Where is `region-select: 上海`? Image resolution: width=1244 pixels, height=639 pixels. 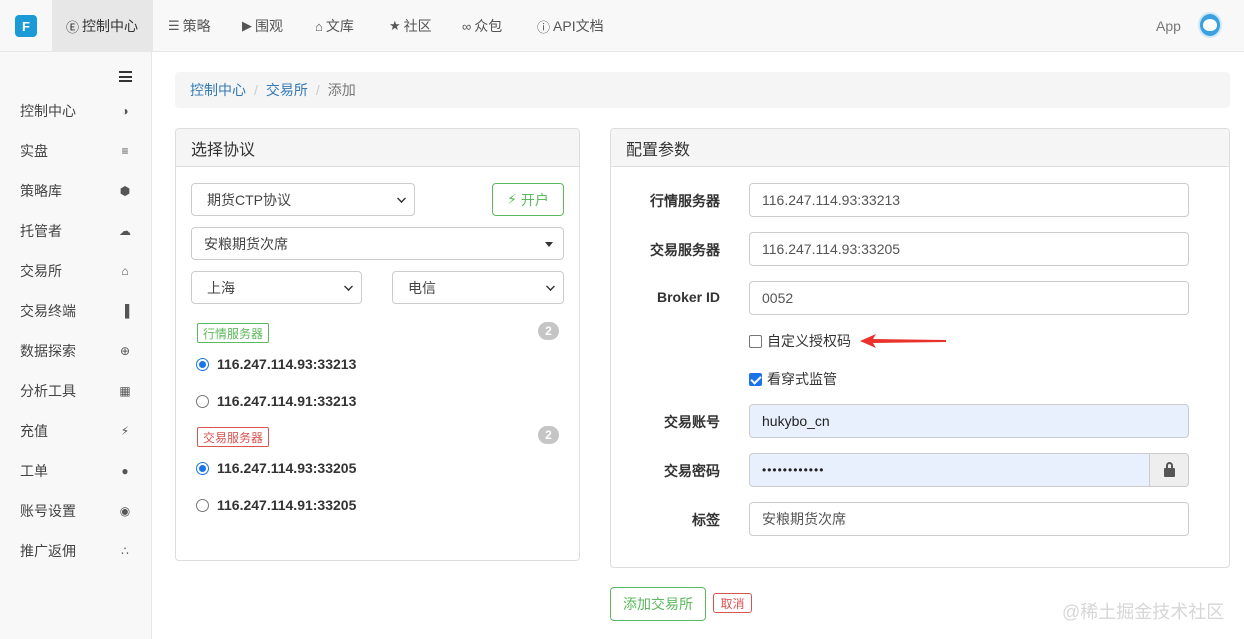
region-select: 上海 is located at coordinates (276, 287).